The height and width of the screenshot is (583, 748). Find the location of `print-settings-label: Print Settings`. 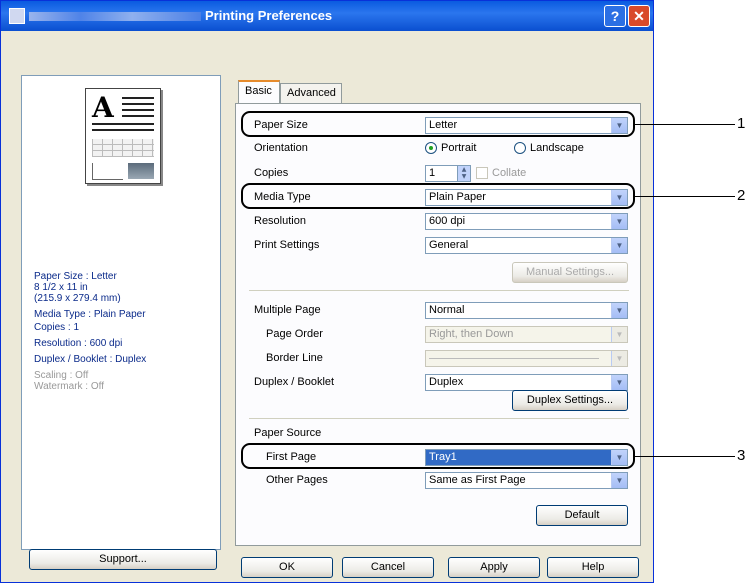

print-settings-label: Print Settings is located at coordinates (287, 245).